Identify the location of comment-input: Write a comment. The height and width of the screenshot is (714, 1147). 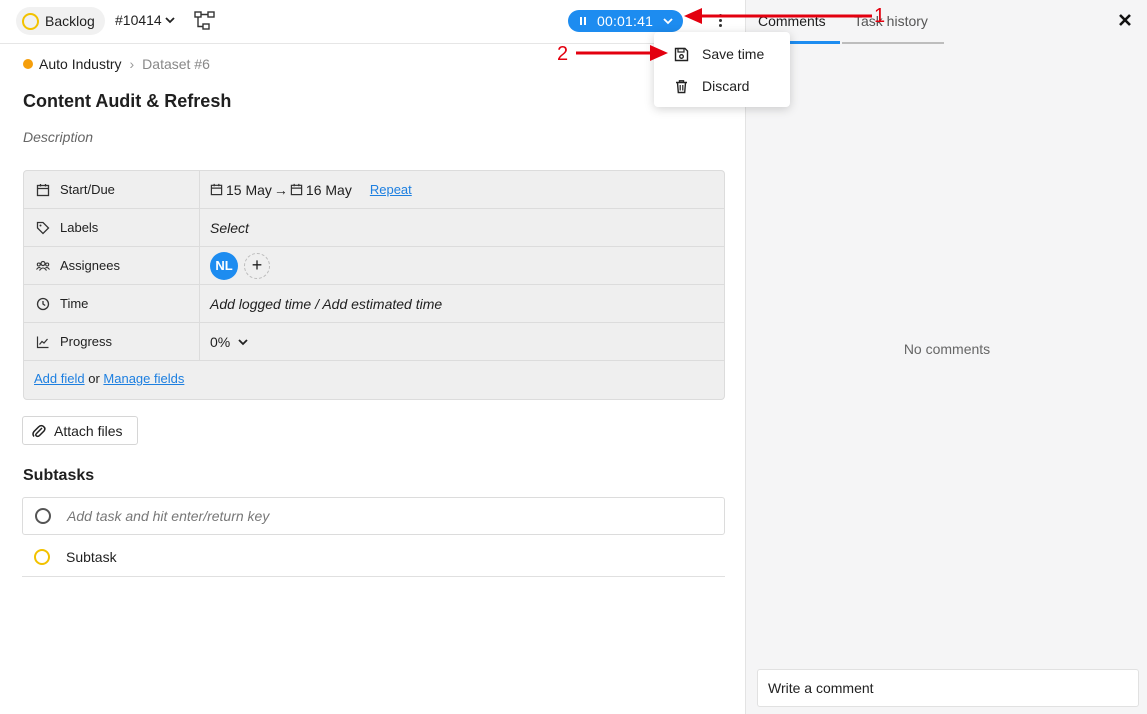
(948, 688).